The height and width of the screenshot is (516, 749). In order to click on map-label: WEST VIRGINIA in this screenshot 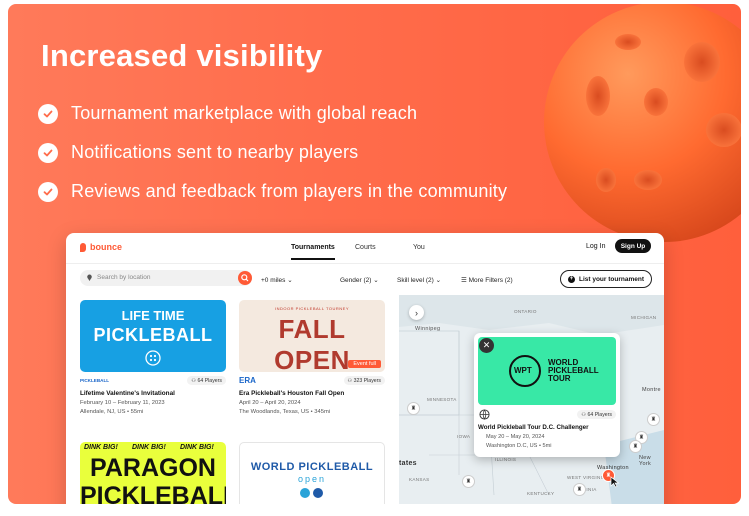, I will do `click(586, 477)`.